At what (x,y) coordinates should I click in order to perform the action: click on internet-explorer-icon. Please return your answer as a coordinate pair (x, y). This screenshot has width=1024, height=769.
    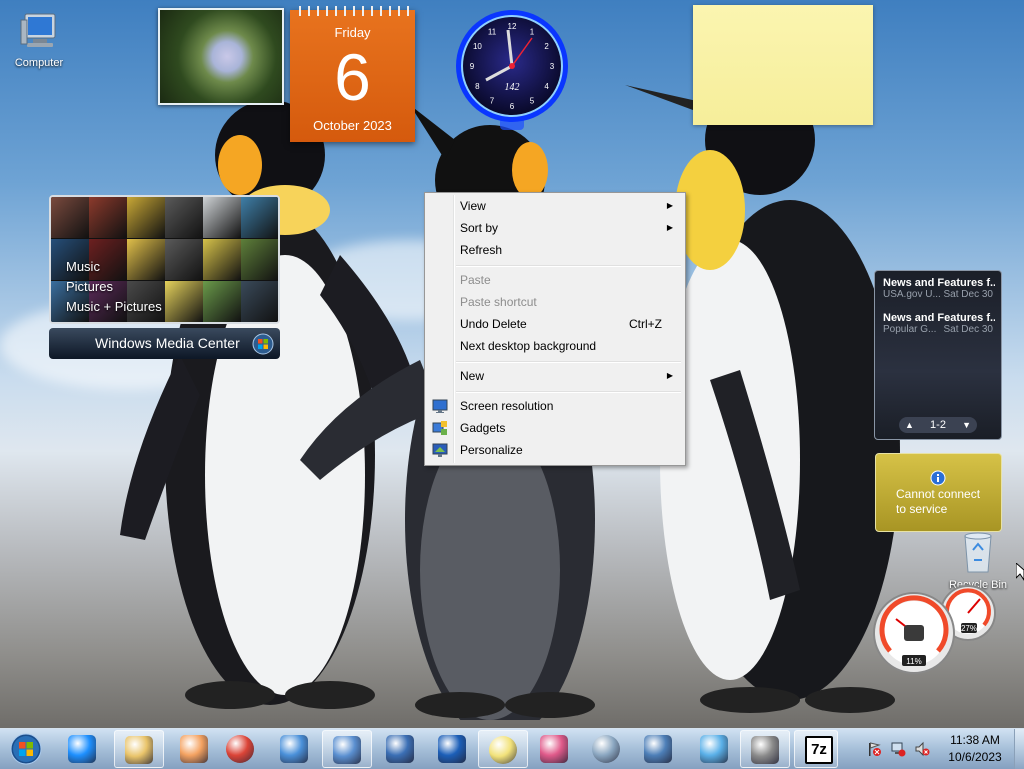
    Looking at the image, I should click on (82, 749).